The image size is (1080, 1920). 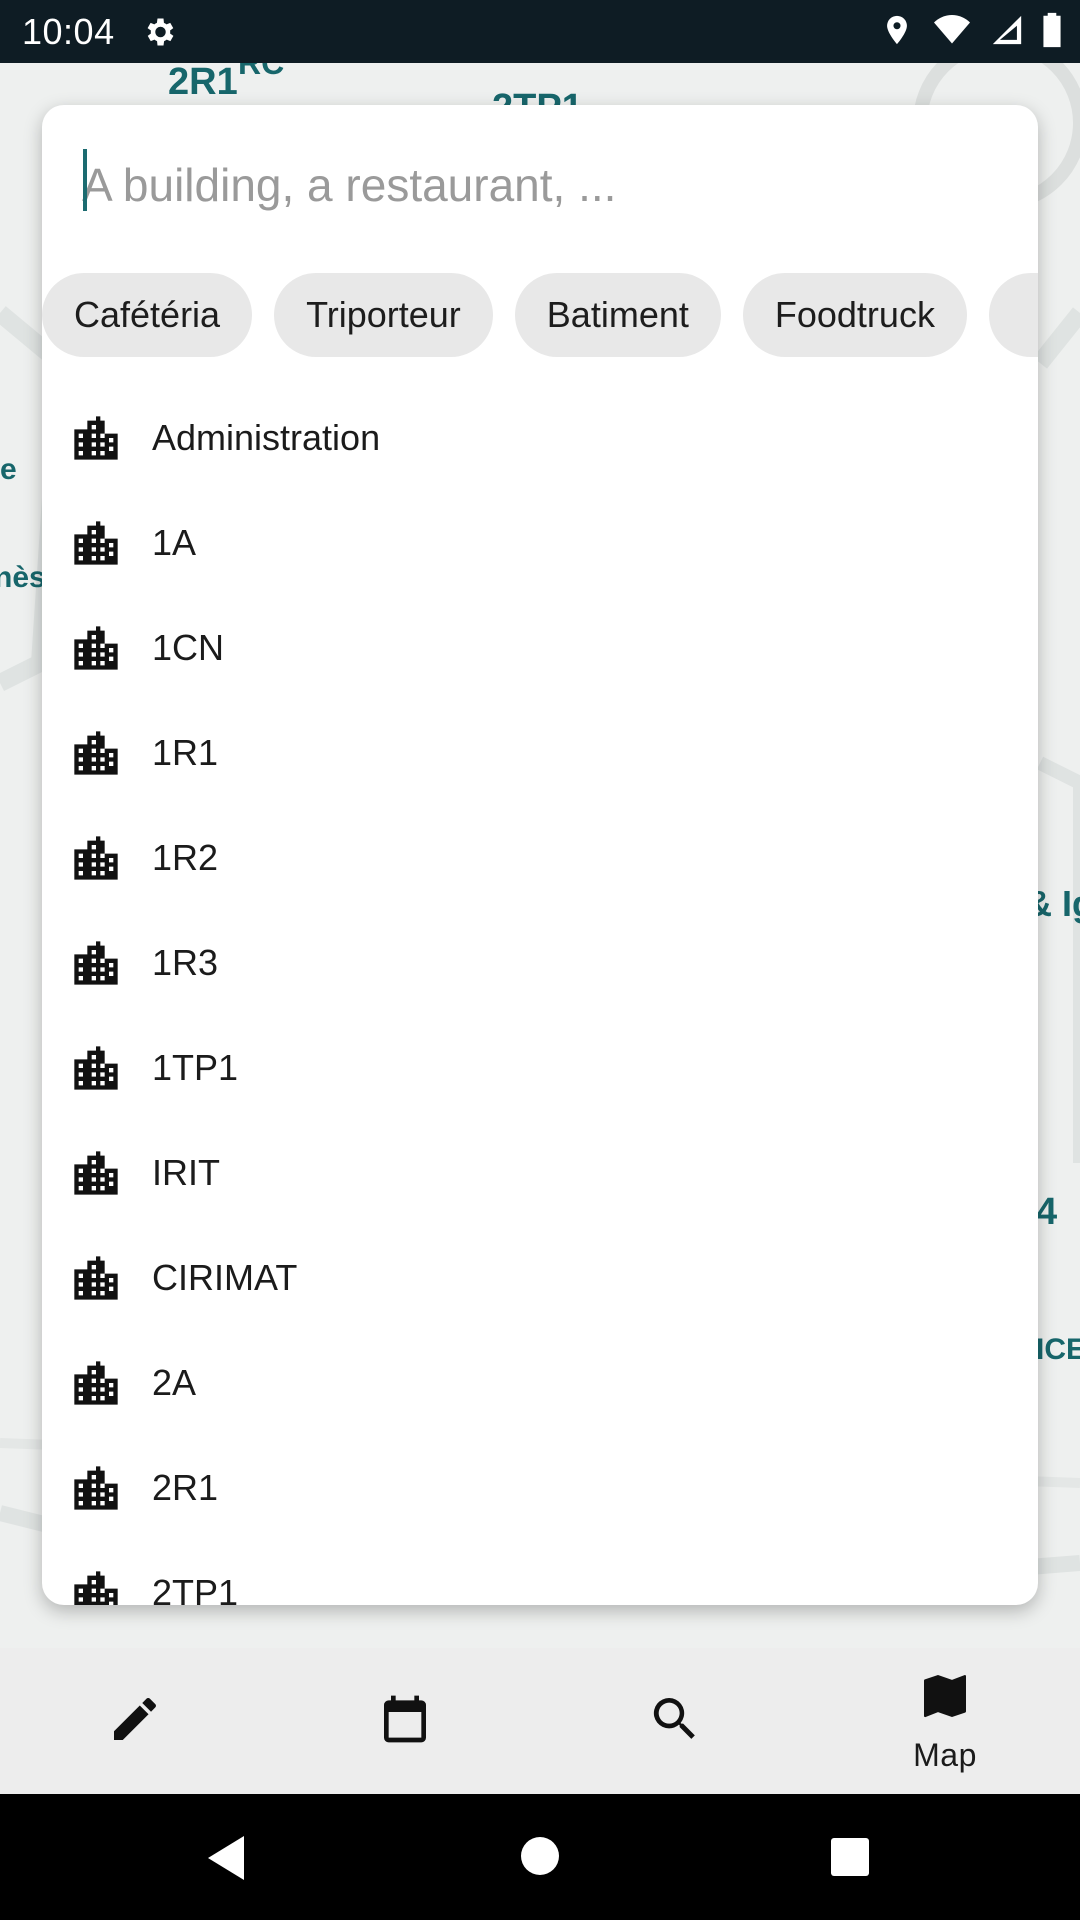 I want to click on map-label: ICE, so click(x=1058, y=1349).